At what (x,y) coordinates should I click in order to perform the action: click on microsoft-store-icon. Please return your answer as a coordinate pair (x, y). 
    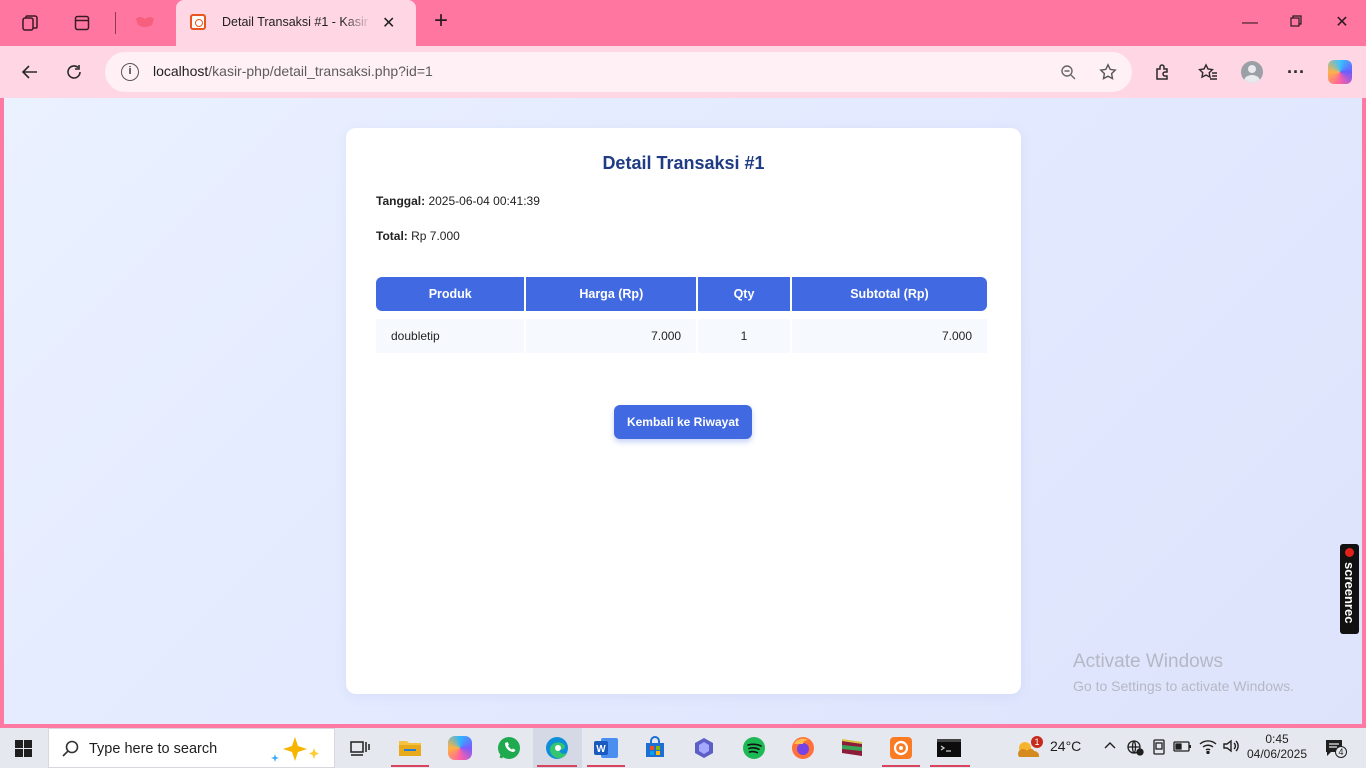
    Looking at the image, I should click on (655, 748).